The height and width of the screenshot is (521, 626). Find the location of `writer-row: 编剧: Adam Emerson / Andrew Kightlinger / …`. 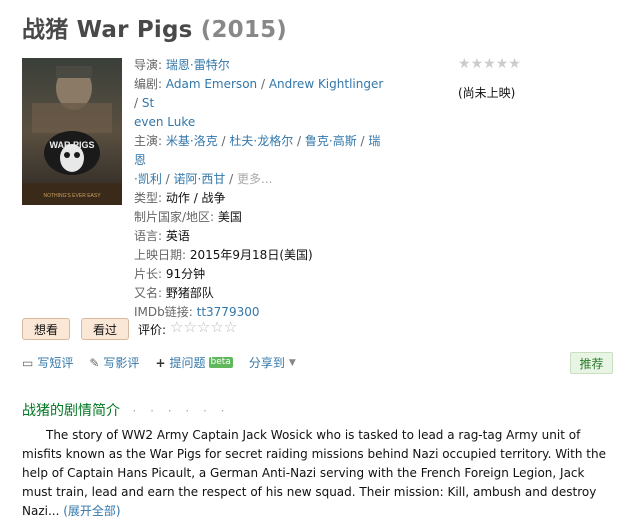

writer-row: 编剧: Adam Emerson / Andrew Kightlinger / … is located at coordinates (259, 93).